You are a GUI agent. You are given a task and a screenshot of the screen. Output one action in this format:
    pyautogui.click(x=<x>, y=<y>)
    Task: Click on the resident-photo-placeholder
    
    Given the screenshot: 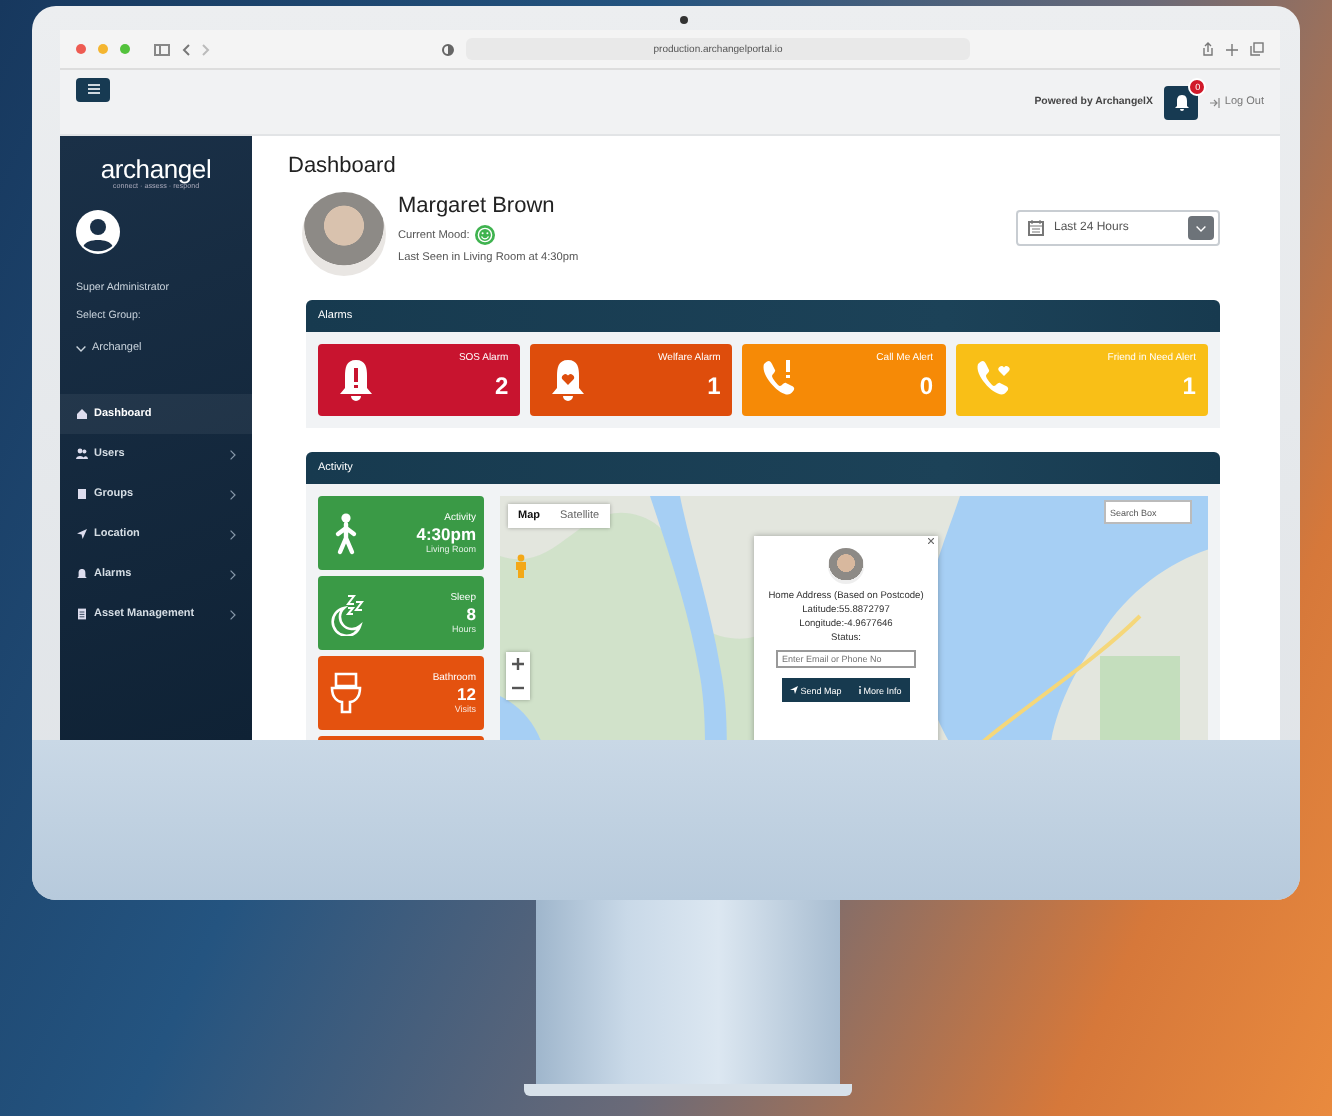 What is the action you would take?
    pyautogui.click(x=846, y=566)
    